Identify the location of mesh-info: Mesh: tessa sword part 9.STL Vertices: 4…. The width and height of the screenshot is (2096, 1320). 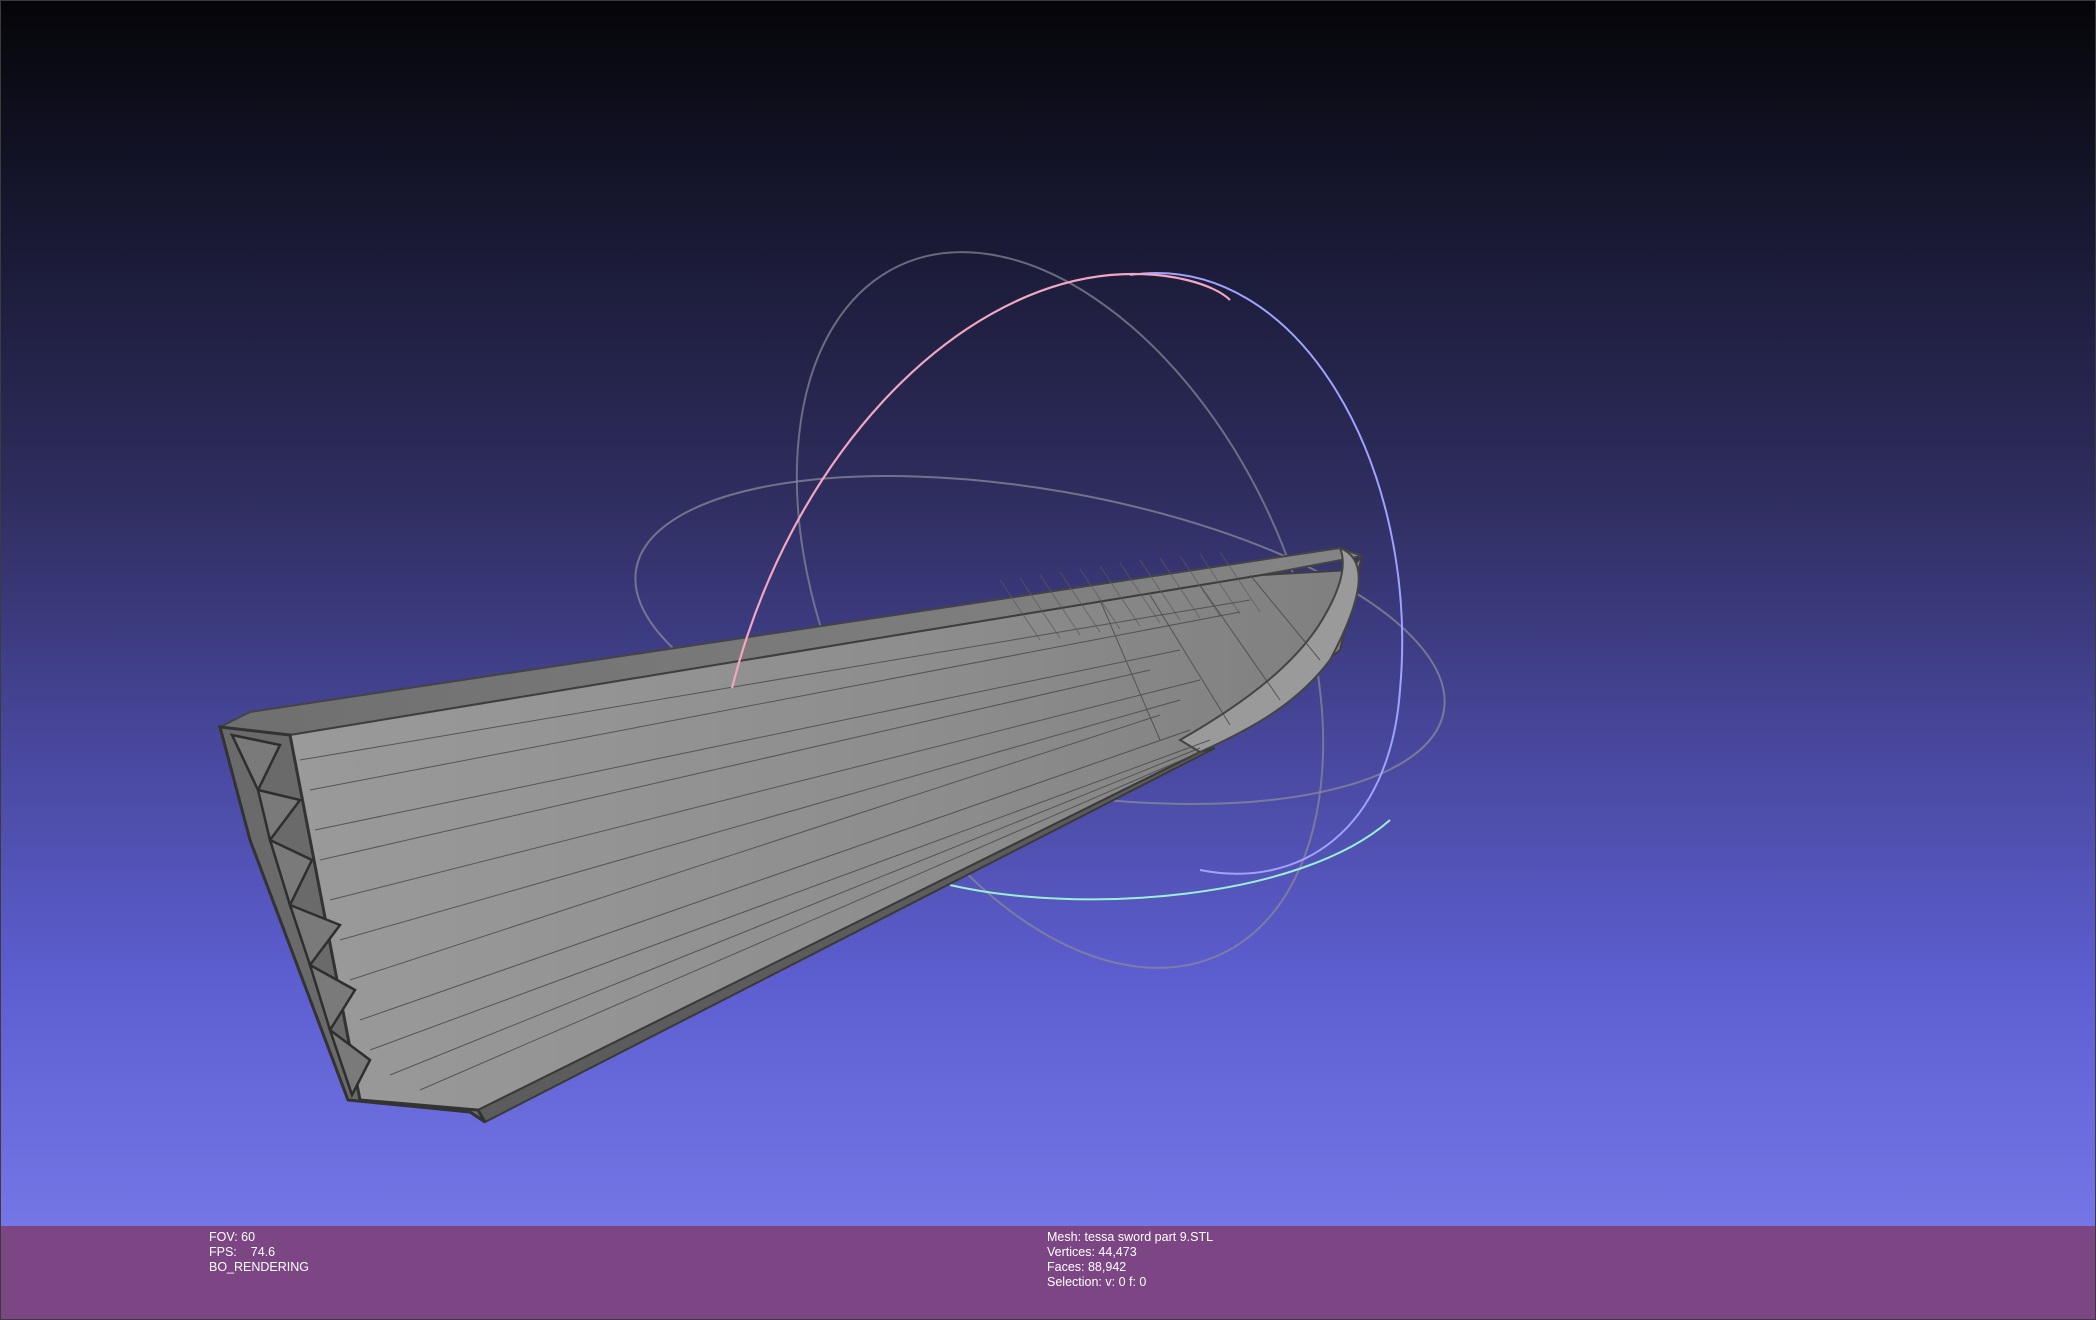
(1130, 1260).